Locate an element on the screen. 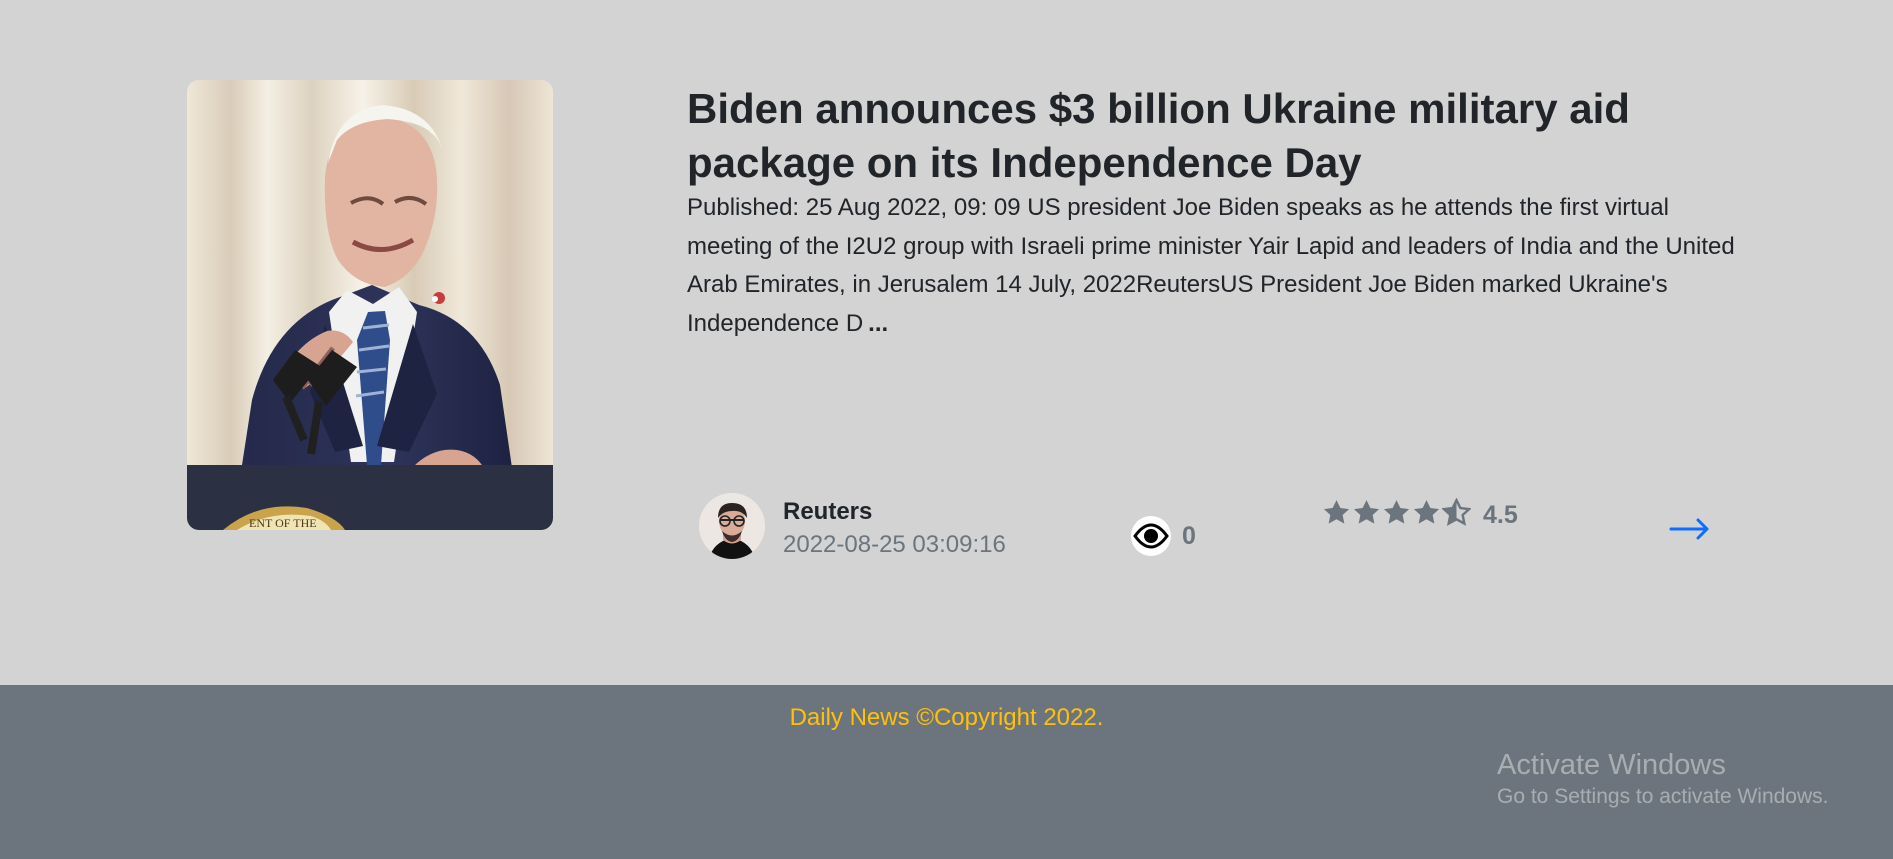 This screenshot has width=1893, height=859. half-star-icon is located at coordinates (1456, 512).